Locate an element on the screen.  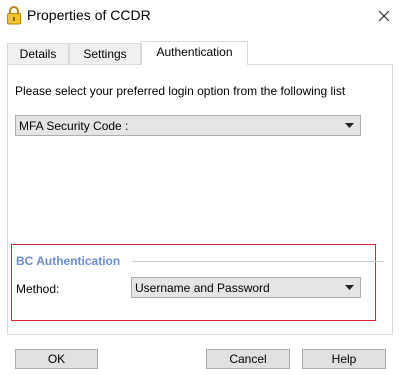
method-dropdown: Username and Password is located at coordinates (246, 287).